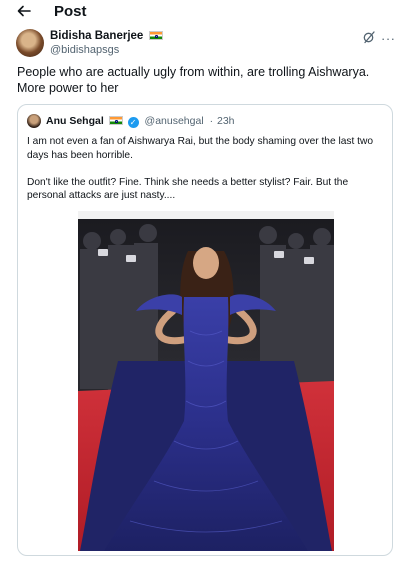  Describe the element at coordinates (34, 121) in the screenshot. I see `quoted-avatar` at that location.